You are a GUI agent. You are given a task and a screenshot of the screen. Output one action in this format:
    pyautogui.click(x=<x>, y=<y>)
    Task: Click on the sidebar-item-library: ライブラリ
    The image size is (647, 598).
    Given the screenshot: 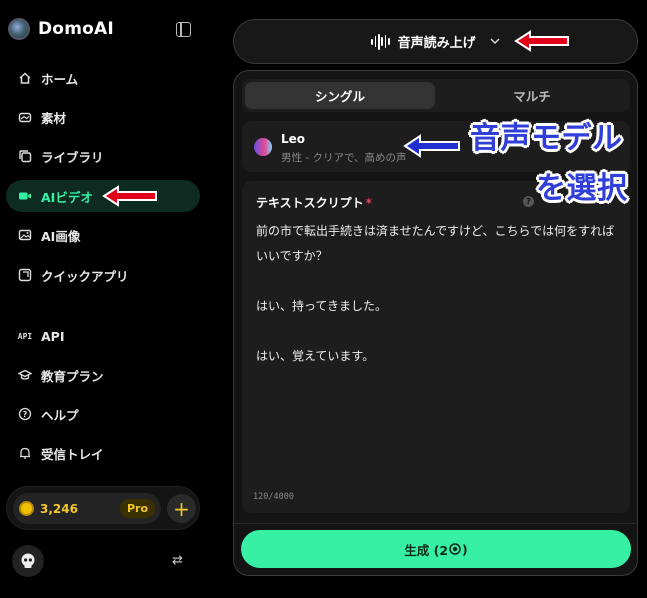 What is the action you would take?
    pyautogui.click(x=103, y=156)
    